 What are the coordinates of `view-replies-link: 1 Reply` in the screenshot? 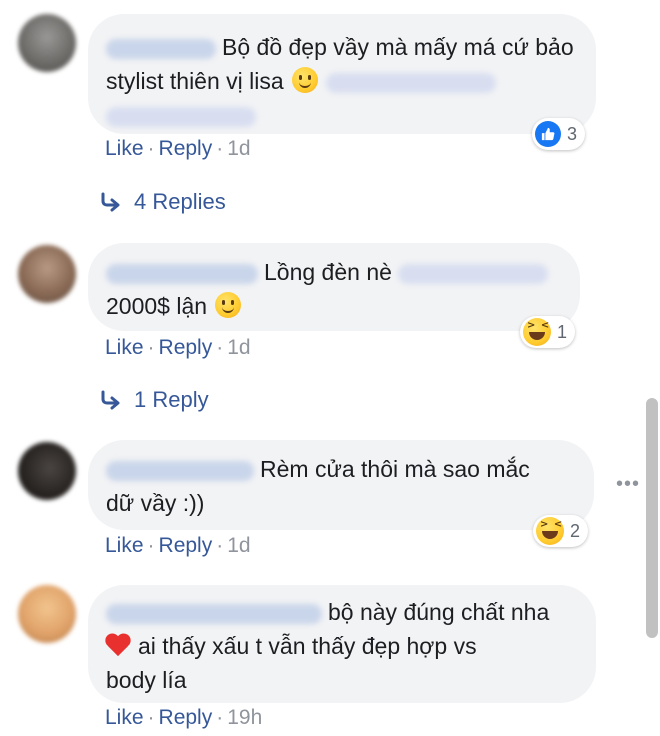 It's located at (154, 400).